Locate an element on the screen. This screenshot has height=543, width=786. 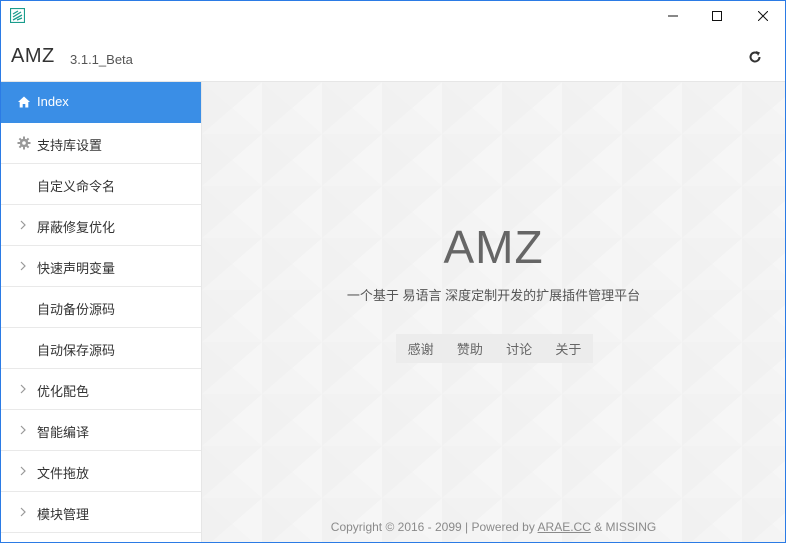
sidebar-item-auto-save: 自动保存源码 is located at coordinates (101, 348).